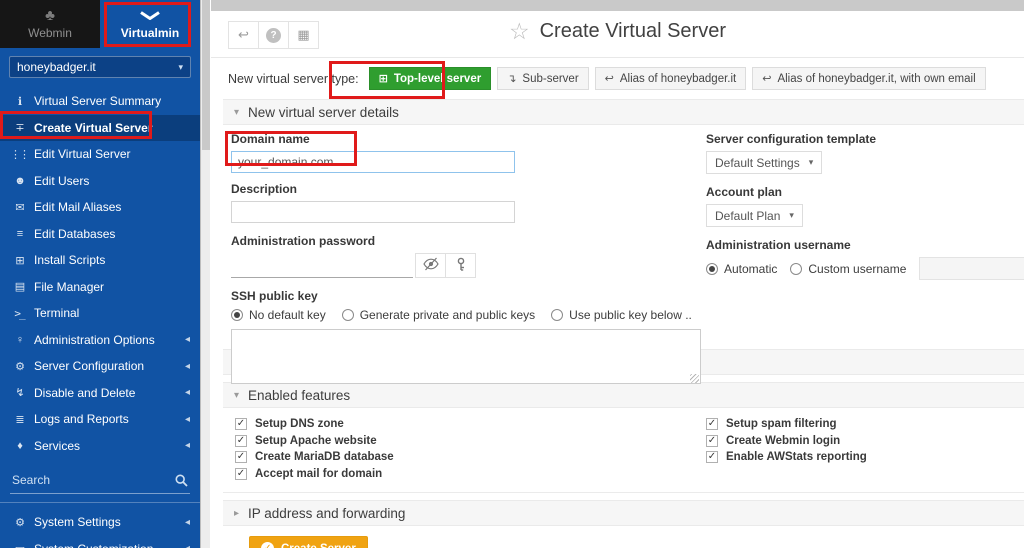 Image resolution: width=1024 pixels, height=548 pixels. I want to click on feature-label: Setup spam filtering, so click(781, 424).